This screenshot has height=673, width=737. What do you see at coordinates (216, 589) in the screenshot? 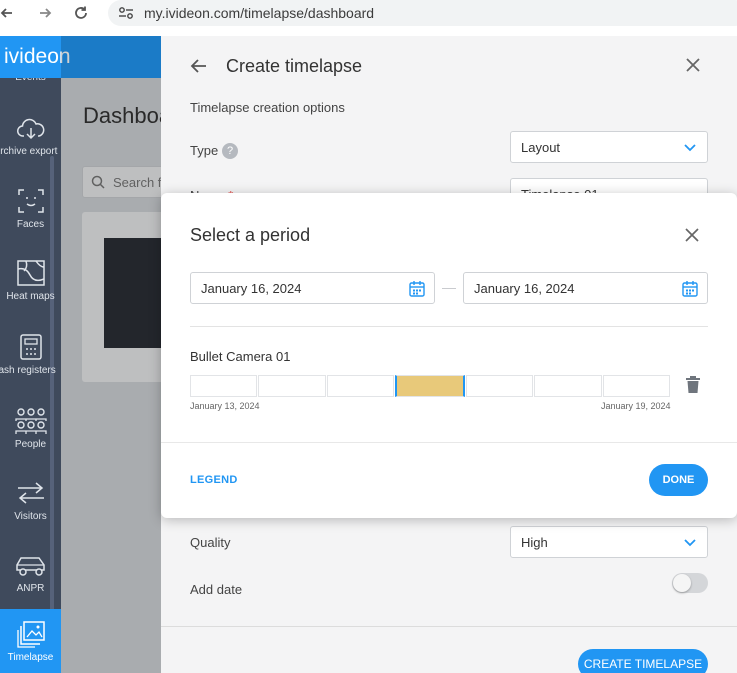
I see `add-date-label: Add date` at bounding box center [216, 589].